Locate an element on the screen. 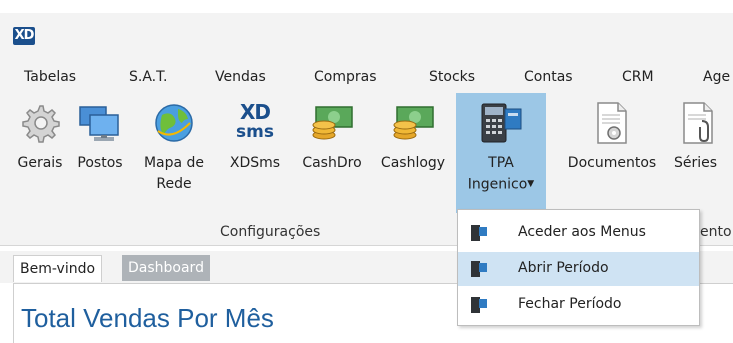 This screenshot has width=733, height=343. app-title-bar: XD is located at coordinates (366, 37).